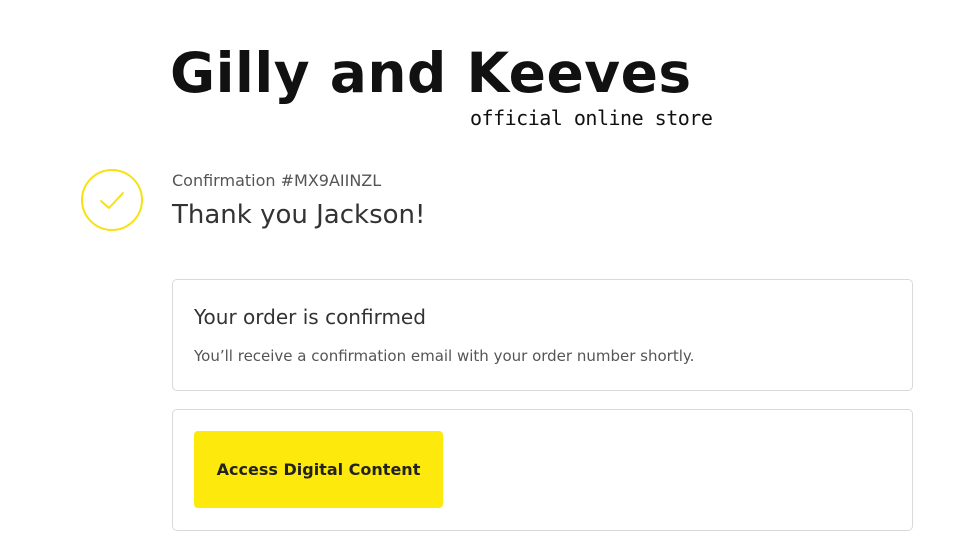 The height and width of the screenshot is (546, 956). I want to click on confirmation-number: Confirmation #MX9AIINZL, so click(277, 180).